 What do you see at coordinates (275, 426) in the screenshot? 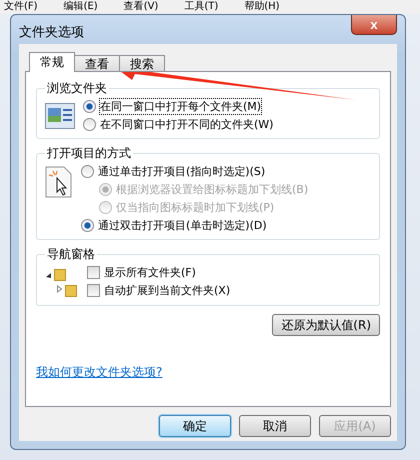
I see `dialog-button: 取消` at bounding box center [275, 426].